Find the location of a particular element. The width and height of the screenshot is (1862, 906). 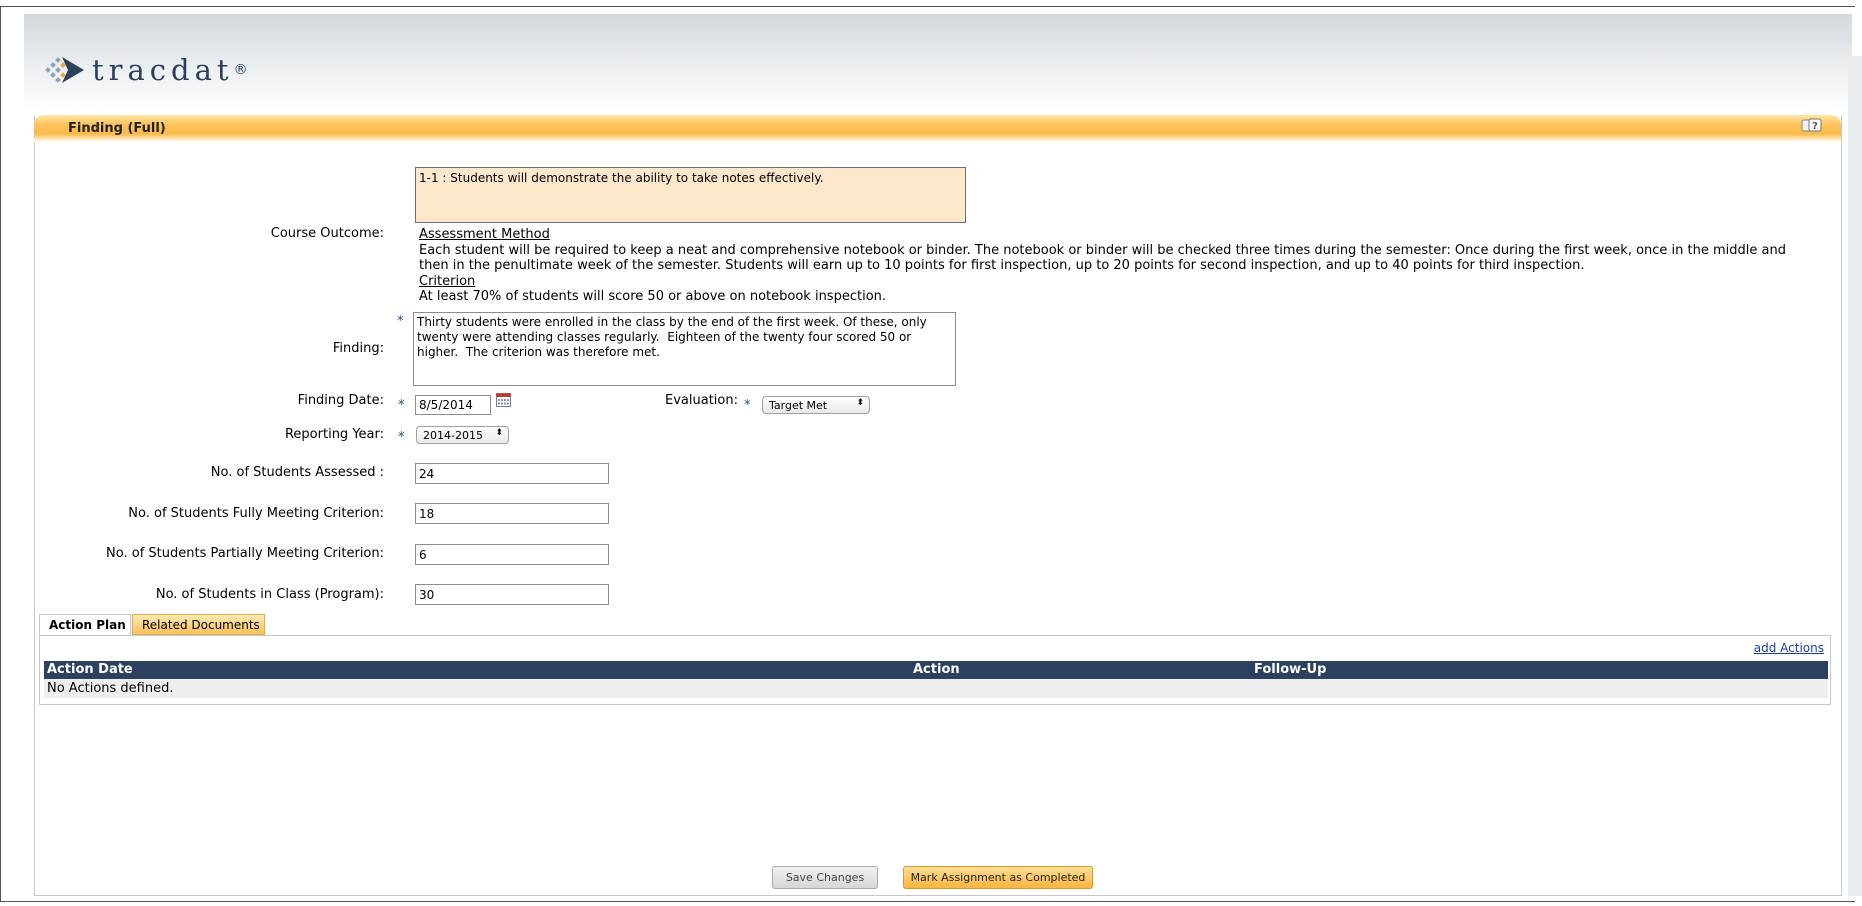

students-in-class-label: No. of Students in Class (Program): is located at coordinates (269, 594).